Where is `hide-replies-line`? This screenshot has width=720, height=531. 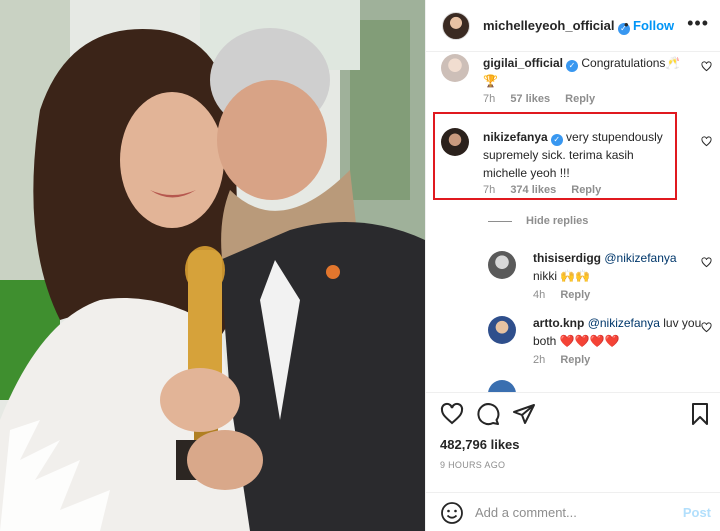
hide-replies-line is located at coordinates (500, 221).